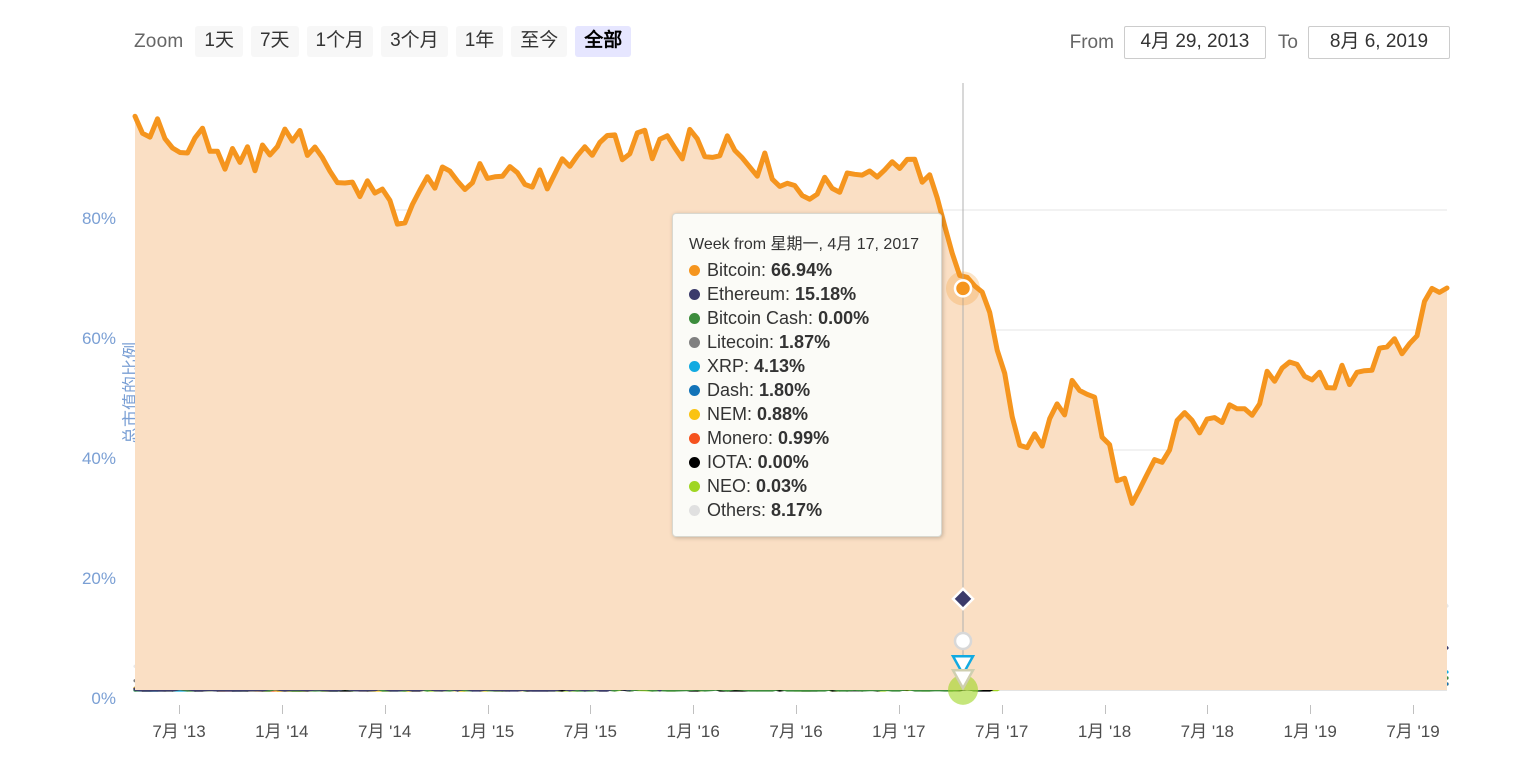 This screenshot has width=1522, height=764. Describe the element at coordinates (98, 218) in the screenshot. I see `y-axis-tick-label: 80%` at that location.